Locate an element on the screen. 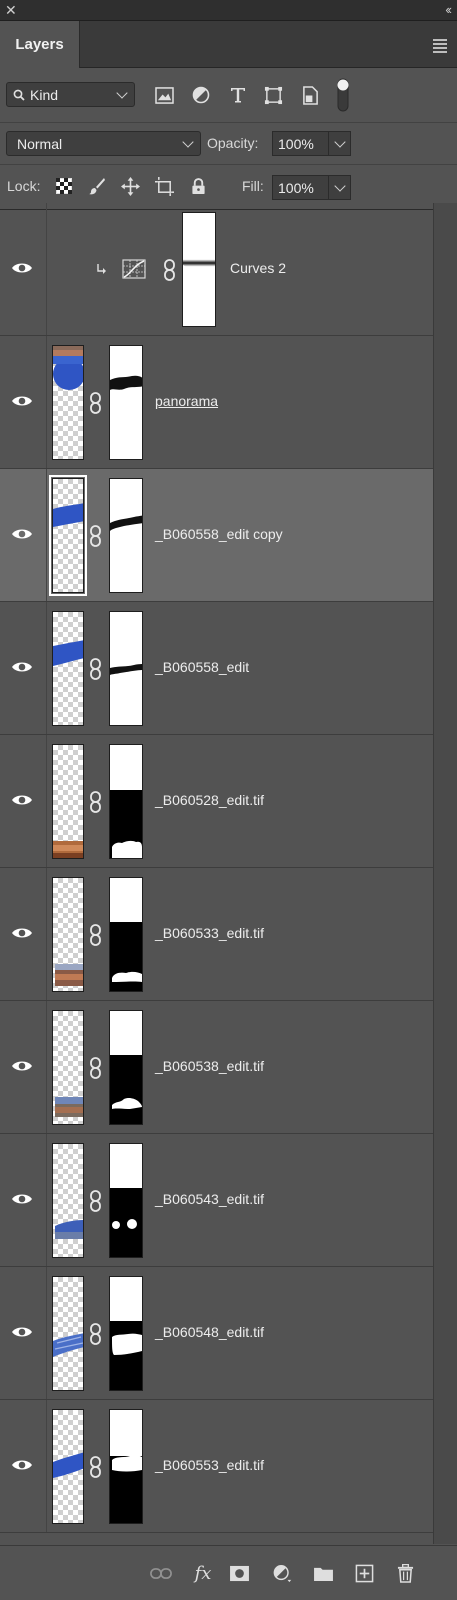  panel-menu-icon is located at coordinates (440, 46).